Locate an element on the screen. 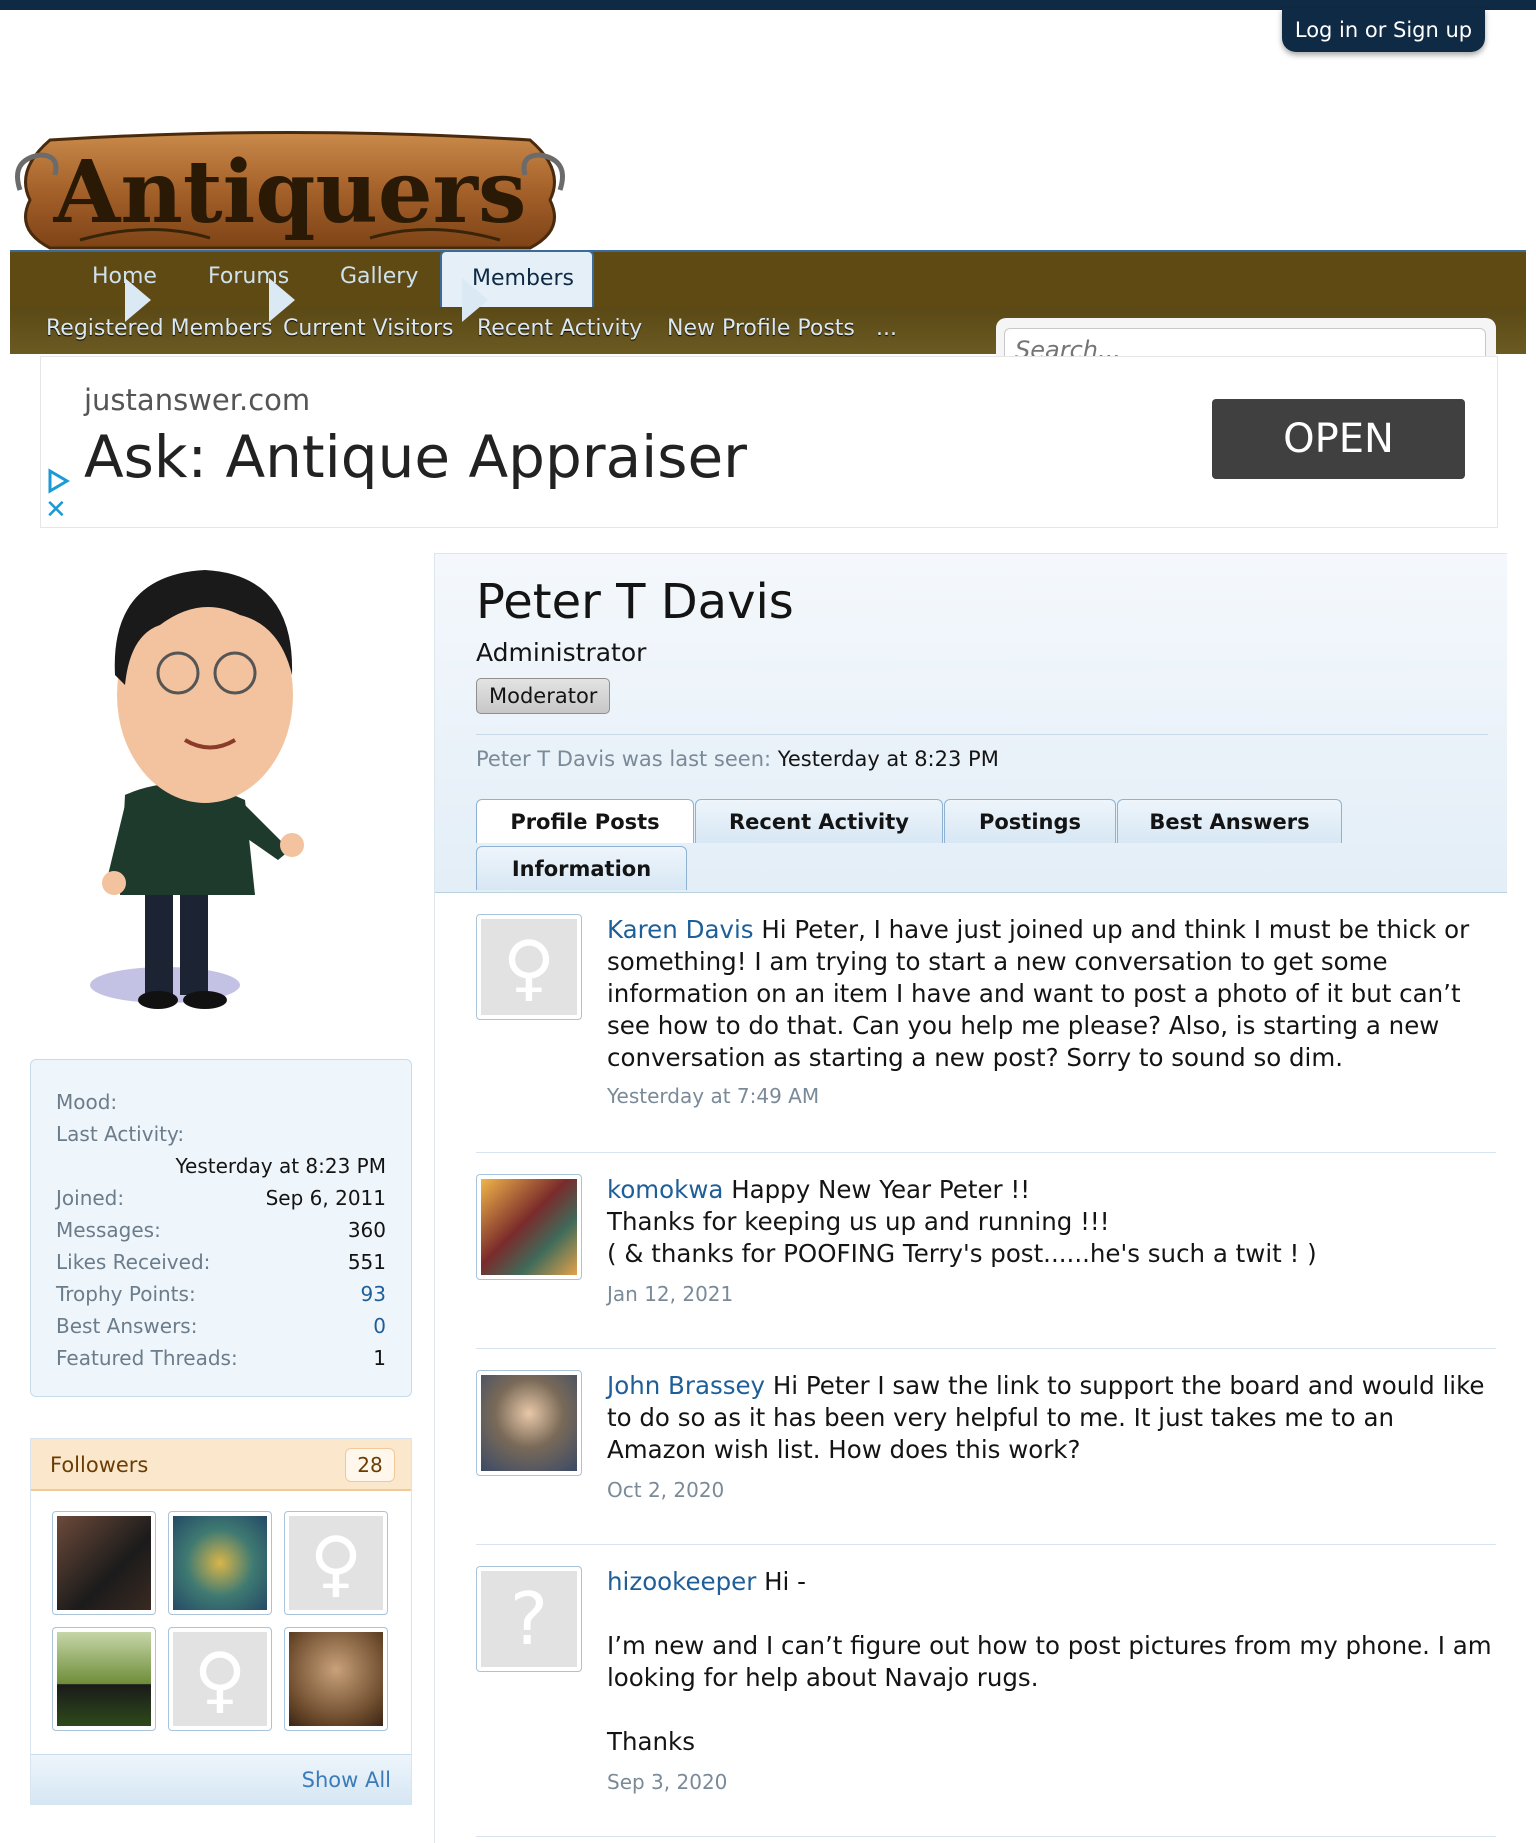 Image resolution: width=1536 pixels, height=1843 pixels. stat-likes: Likes Received: 551 is located at coordinates (221, 1262).